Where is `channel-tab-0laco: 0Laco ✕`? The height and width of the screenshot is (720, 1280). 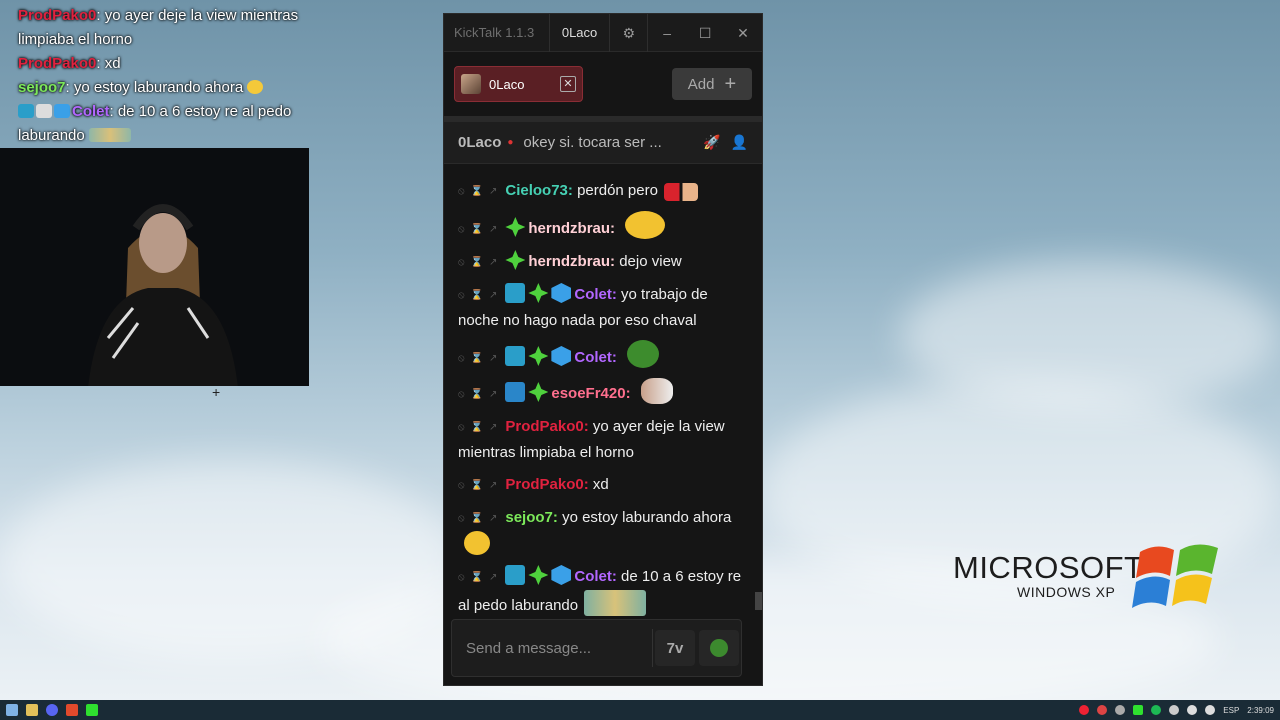
channel-tab-0laco: 0Laco ✕ is located at coordinates (518, 84).